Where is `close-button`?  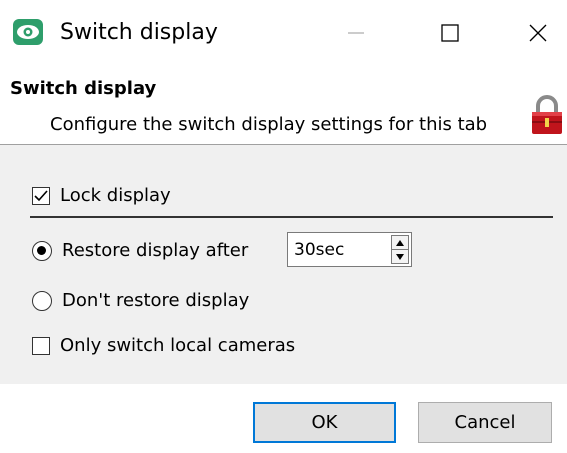 close-button is located at coordinates (537, 33).